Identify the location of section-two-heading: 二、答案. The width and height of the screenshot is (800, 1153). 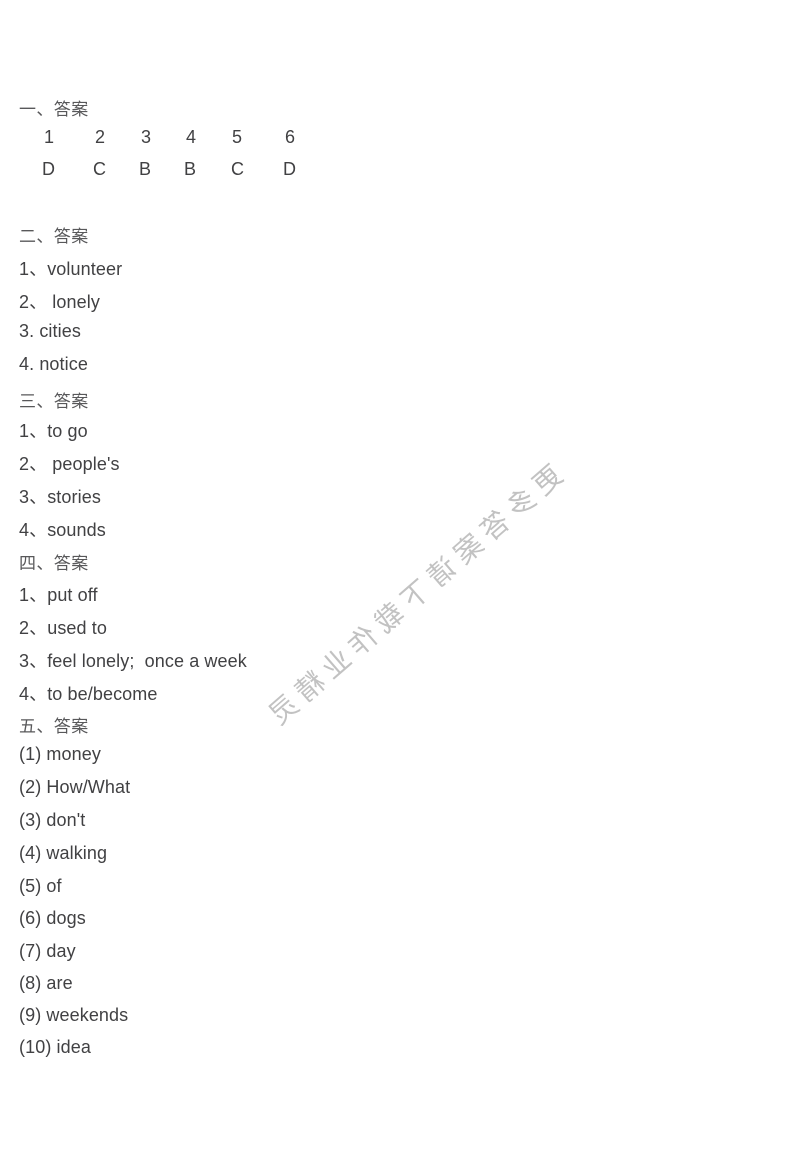
(54, 237).